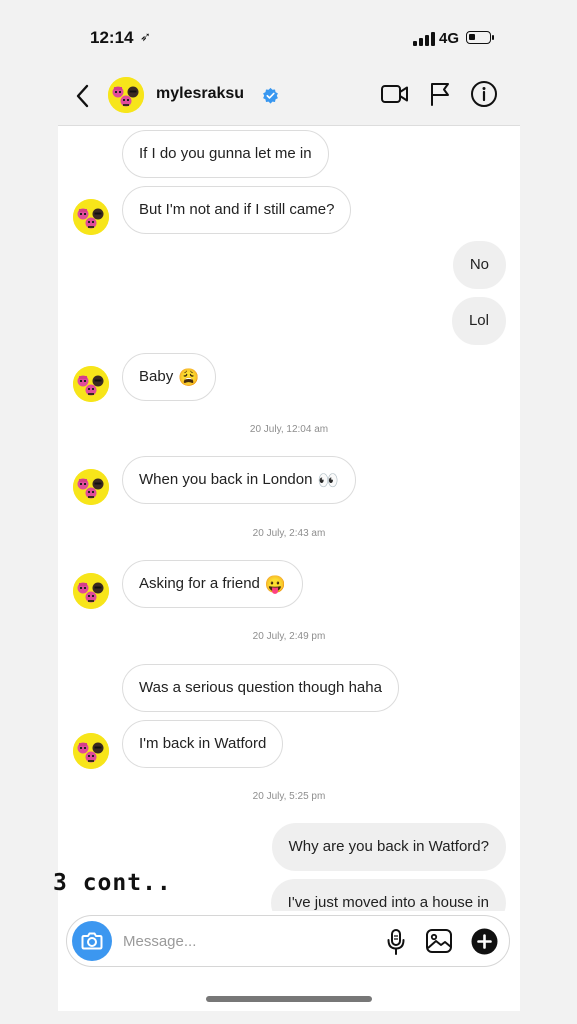 This screenshot has height=1024, width=577. What do you see at coordinates (112, 37) in the screenshot?
I see `status-time: 12:14` at bounding box center [112, 37].